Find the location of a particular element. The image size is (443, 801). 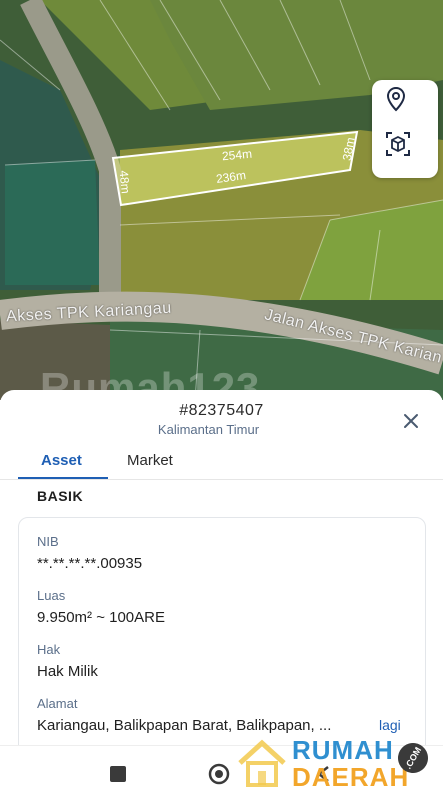

tab-asset: Asset is located at coordinates (61, 460).